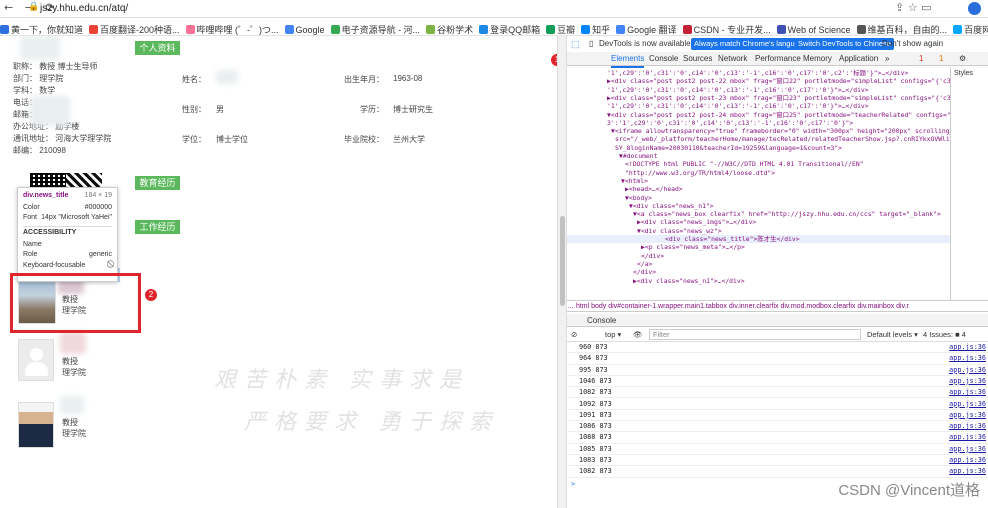 The image size is (988, 508). What do you see at coordinates (969, 183) in the screenshot?
I see `styles-pane: Styles` at bounding box center [969, 183].